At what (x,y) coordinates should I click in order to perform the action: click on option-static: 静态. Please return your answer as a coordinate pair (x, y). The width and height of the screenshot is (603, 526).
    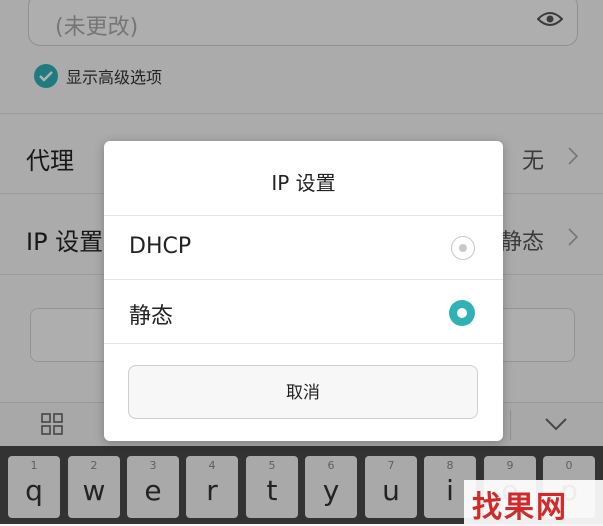
    Looking at the image, I should click on (303, 312).